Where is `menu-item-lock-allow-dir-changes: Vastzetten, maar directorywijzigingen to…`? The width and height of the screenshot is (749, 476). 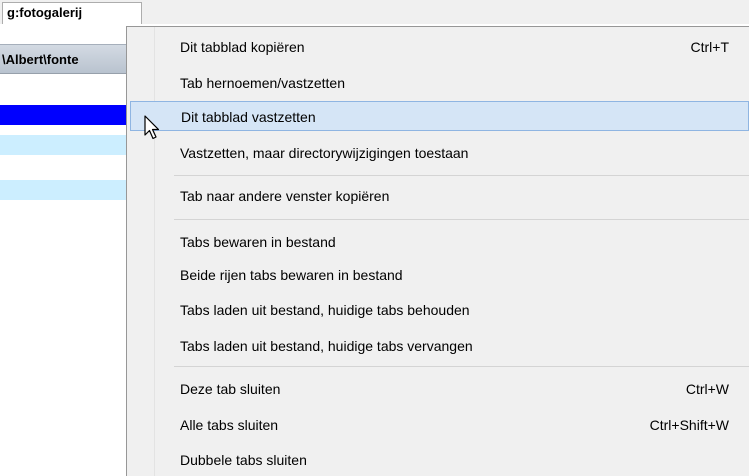
menu-item-lock-allow-dir-changes: Vastzetten, maar directorywijzigingen to… is located at coordinates (439, 153).